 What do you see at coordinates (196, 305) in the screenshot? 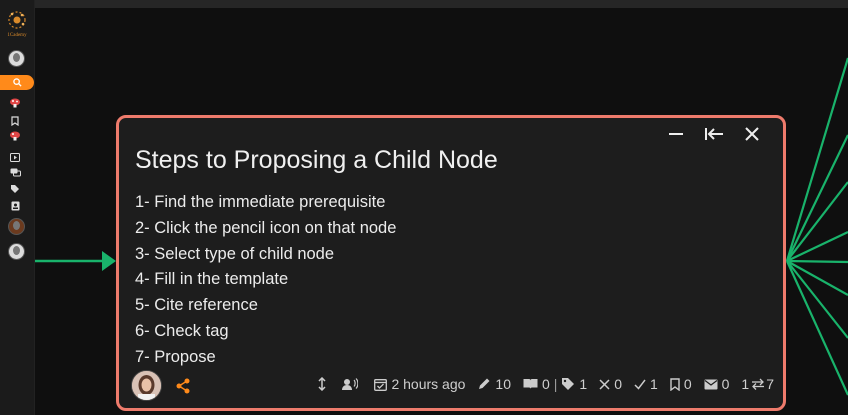
I see `step-item: 5- Cite reference` at bounding box center [196, 305].